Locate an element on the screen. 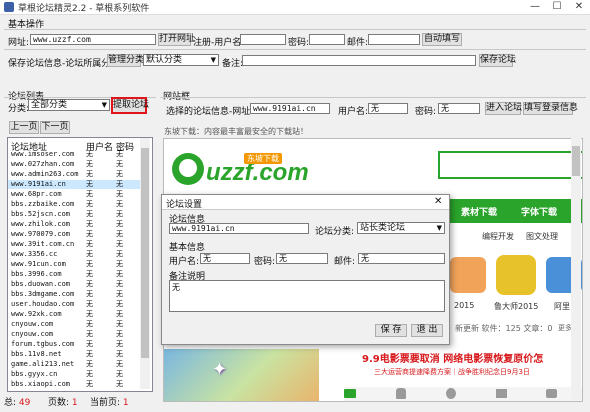 This screenshot has height=412, width=590. dialog-url-input: www.9191ai.cn is located at coordinates (239, 228).